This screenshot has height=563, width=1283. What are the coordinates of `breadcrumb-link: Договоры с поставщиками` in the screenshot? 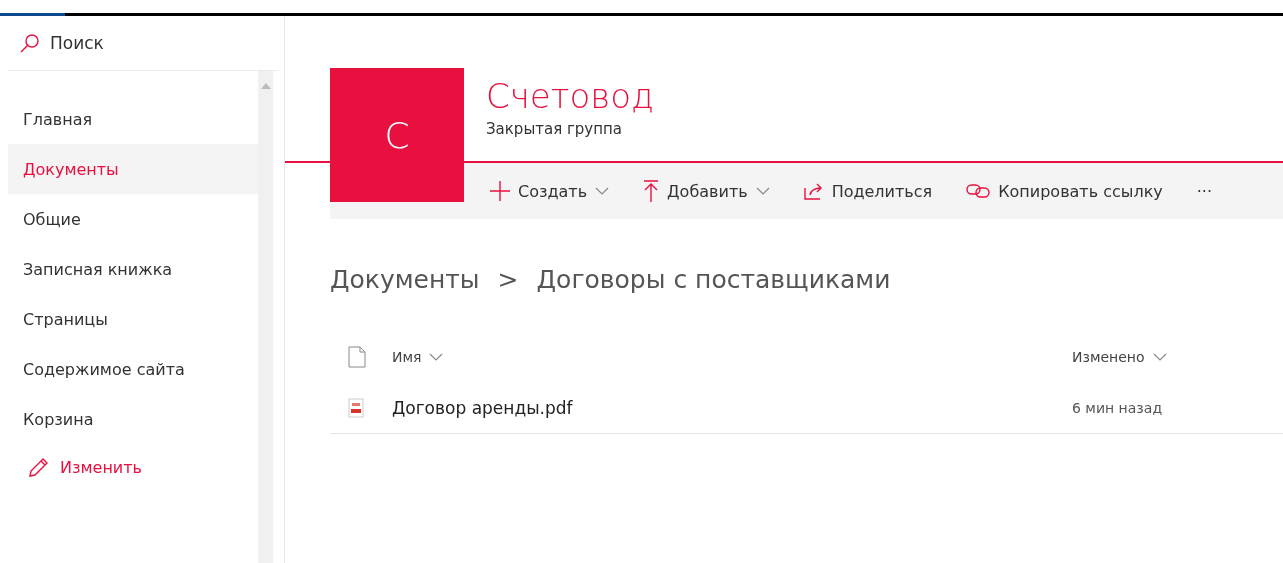 It's located at (713, 279).